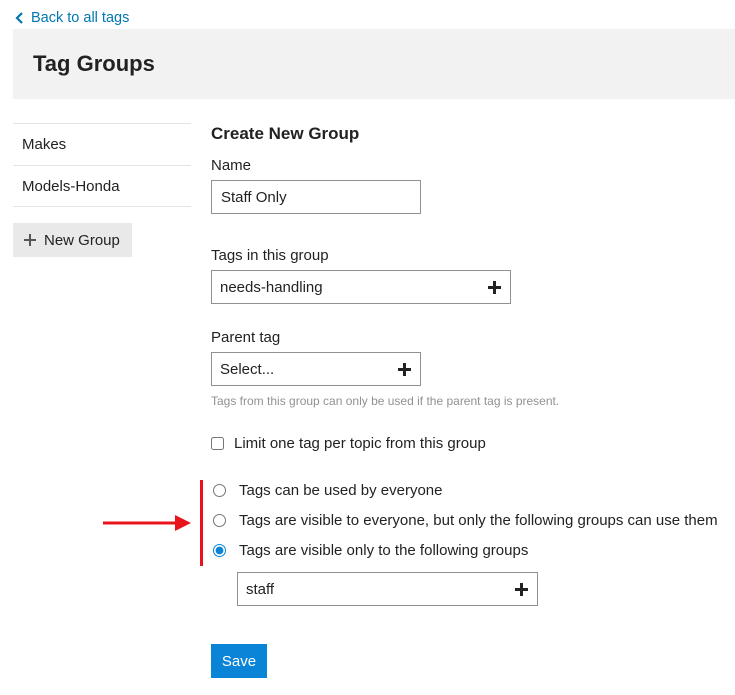 The image size is (735, 695). I want to click on limit-one-tag-label: Limit one tag per topic from this group, so click(360, 443).